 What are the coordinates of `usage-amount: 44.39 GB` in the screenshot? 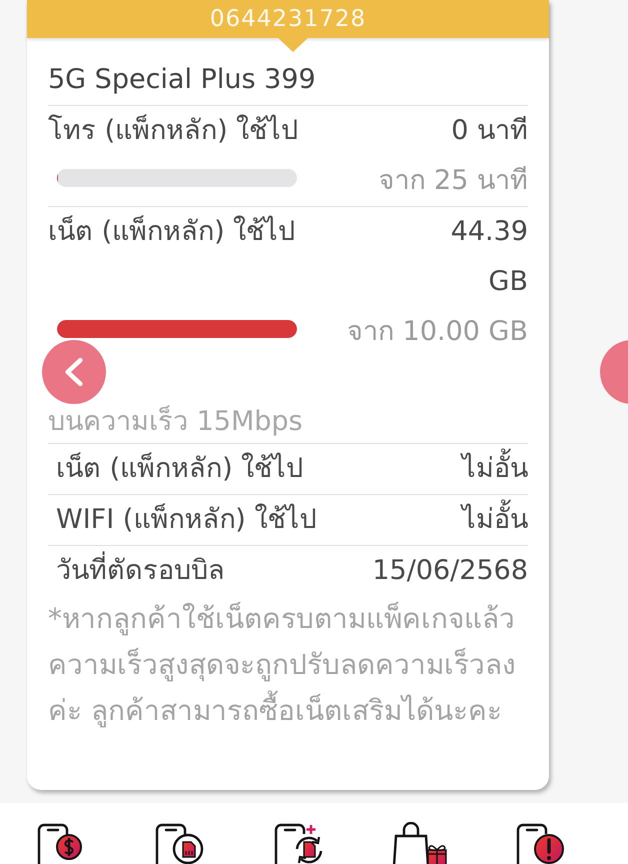 It's located at (489, 257).